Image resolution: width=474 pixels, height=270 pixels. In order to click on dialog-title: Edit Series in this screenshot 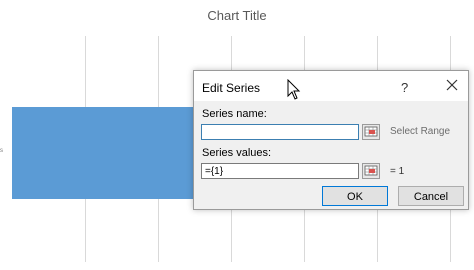, I will do `click(231, 88)`.